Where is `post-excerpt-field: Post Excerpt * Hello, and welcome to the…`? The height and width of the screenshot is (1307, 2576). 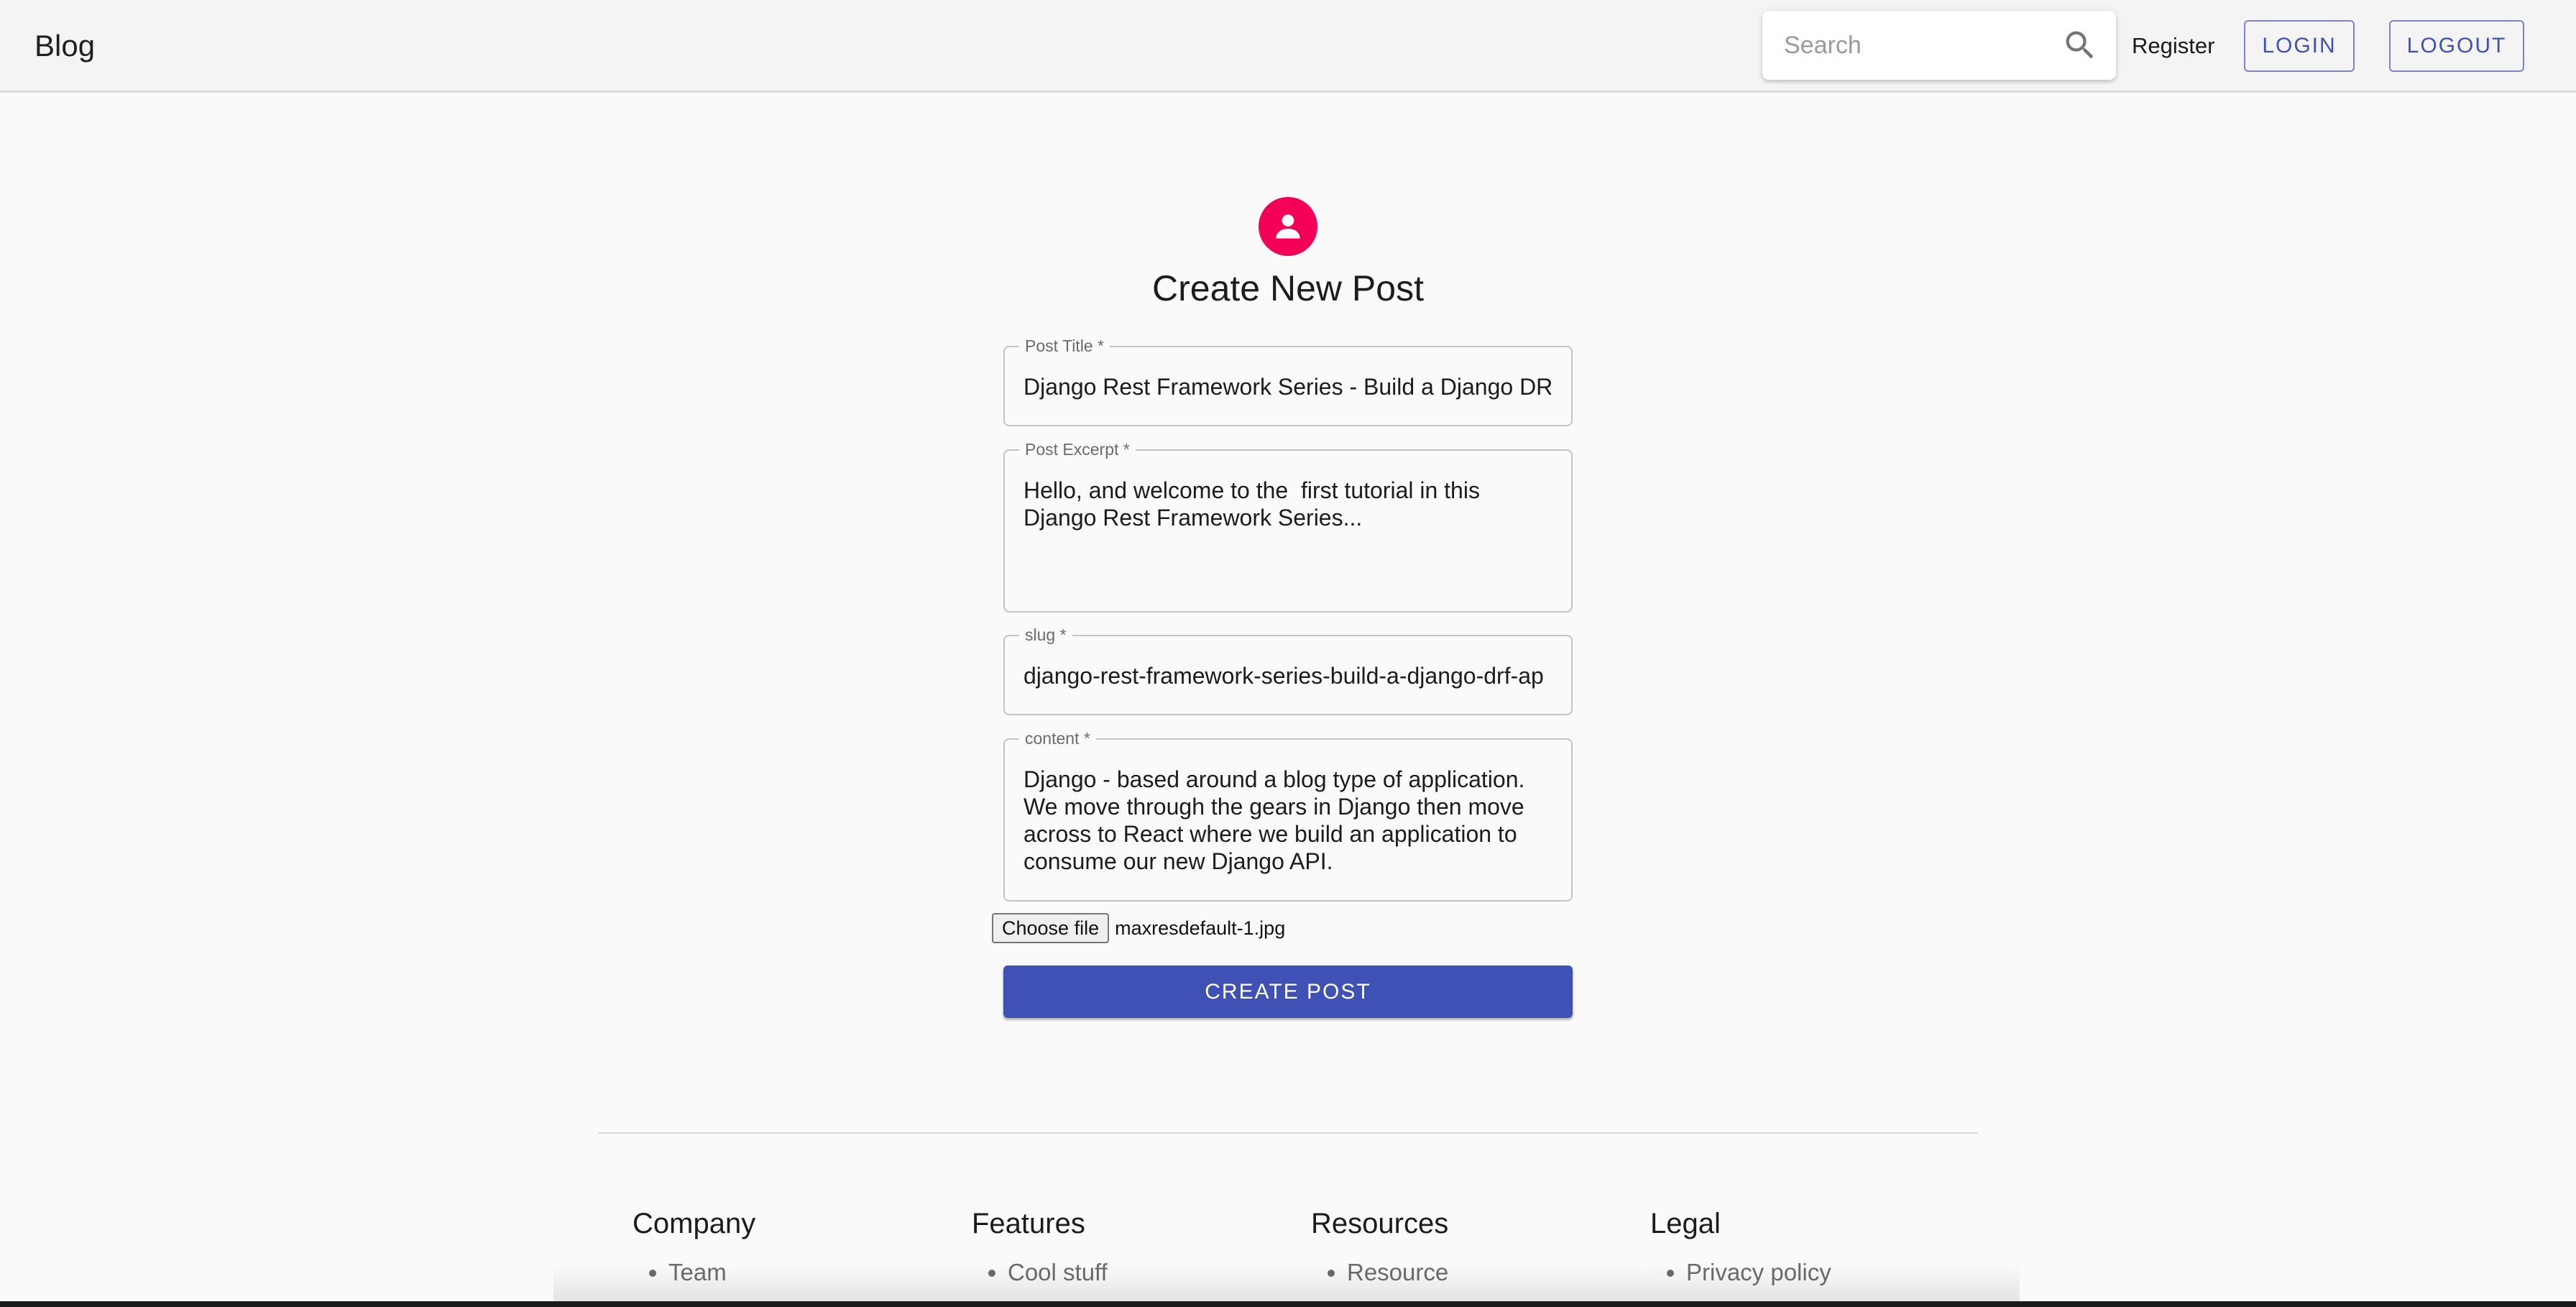
post-excerpt-field: Post Excerpt * Hello, and welcome to the… is located at coordinates (1288, 526).